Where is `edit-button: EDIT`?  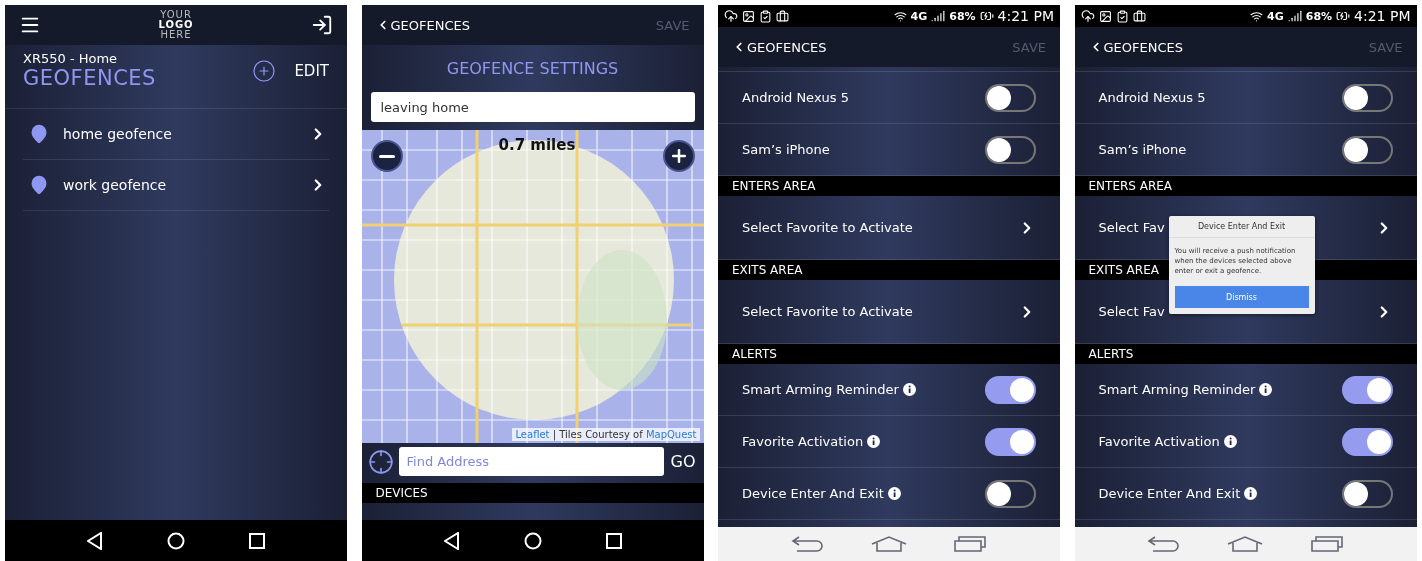 edit-button: EDIT is located at coordinates (311, 71).